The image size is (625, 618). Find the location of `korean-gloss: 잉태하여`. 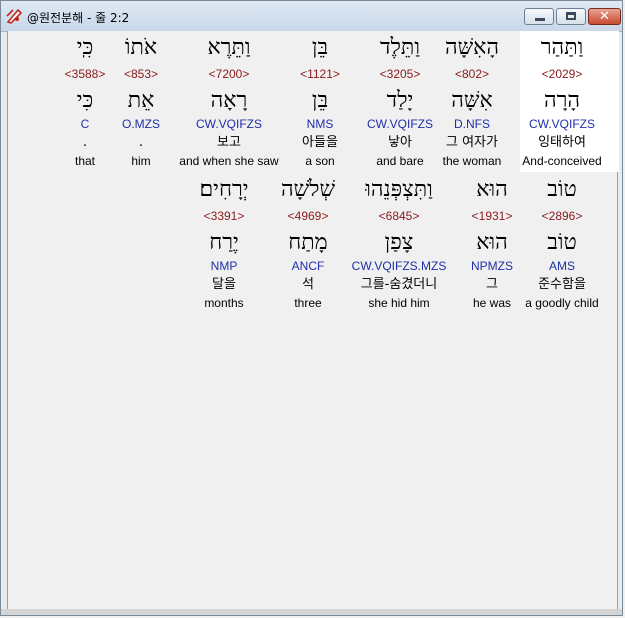

korean-gloss: 잉태하여 is located at coordinates (562, 142).